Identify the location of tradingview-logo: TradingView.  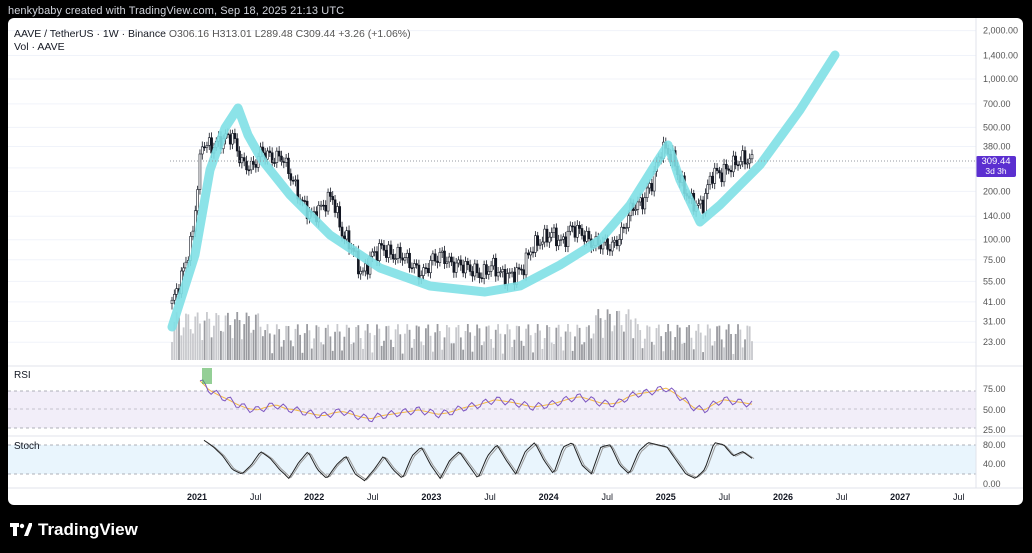
(74, 530).